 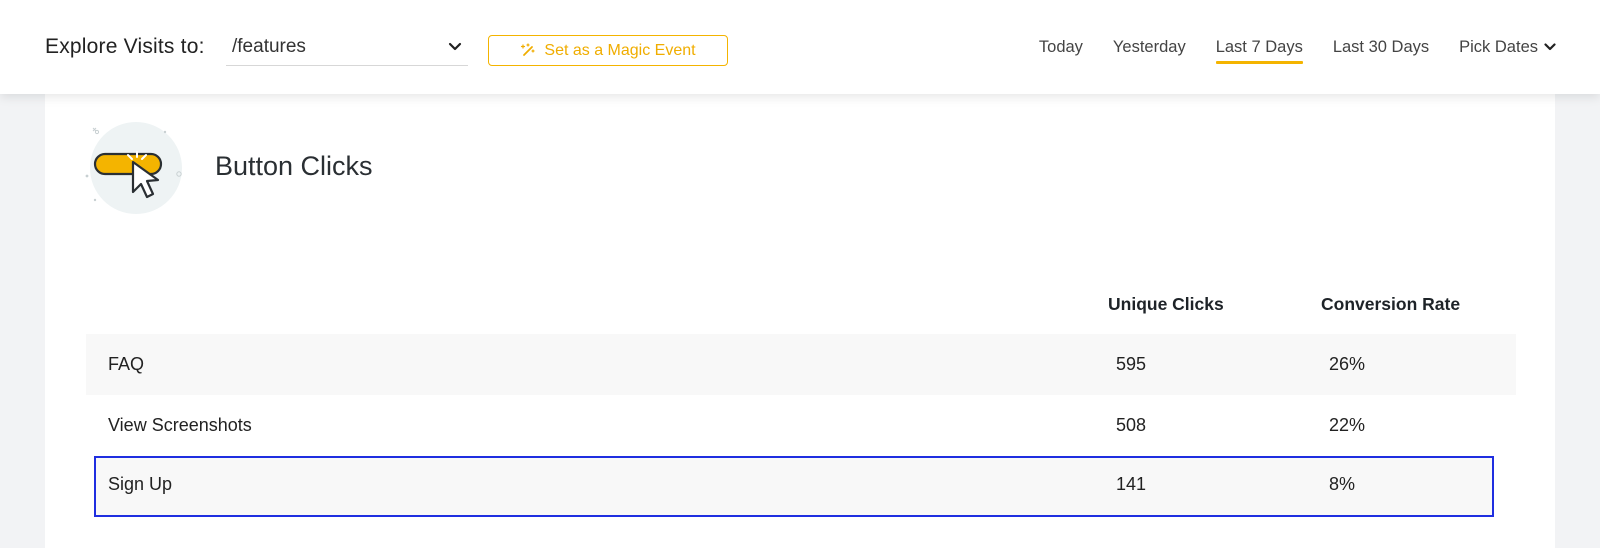 What do you see at coordinates (1498, 47) in the screenshot?
I see `tab-pick-dates-label: Pick Dates` at bounding box center [1498, 47].